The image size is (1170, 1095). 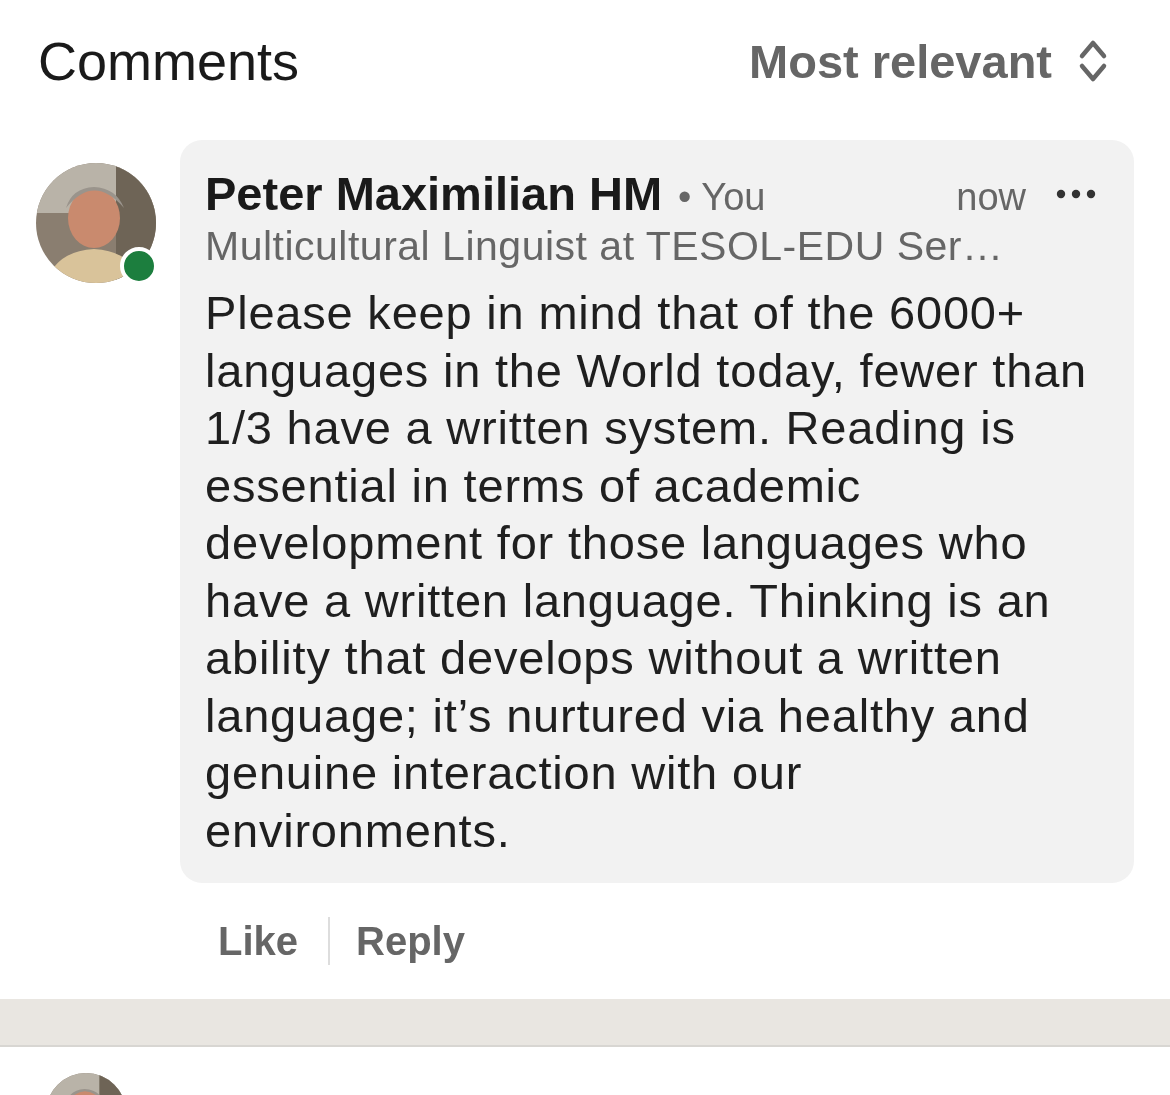 I want to click on author-name: Peter Maximilian HM, so click(x=434, y=193).